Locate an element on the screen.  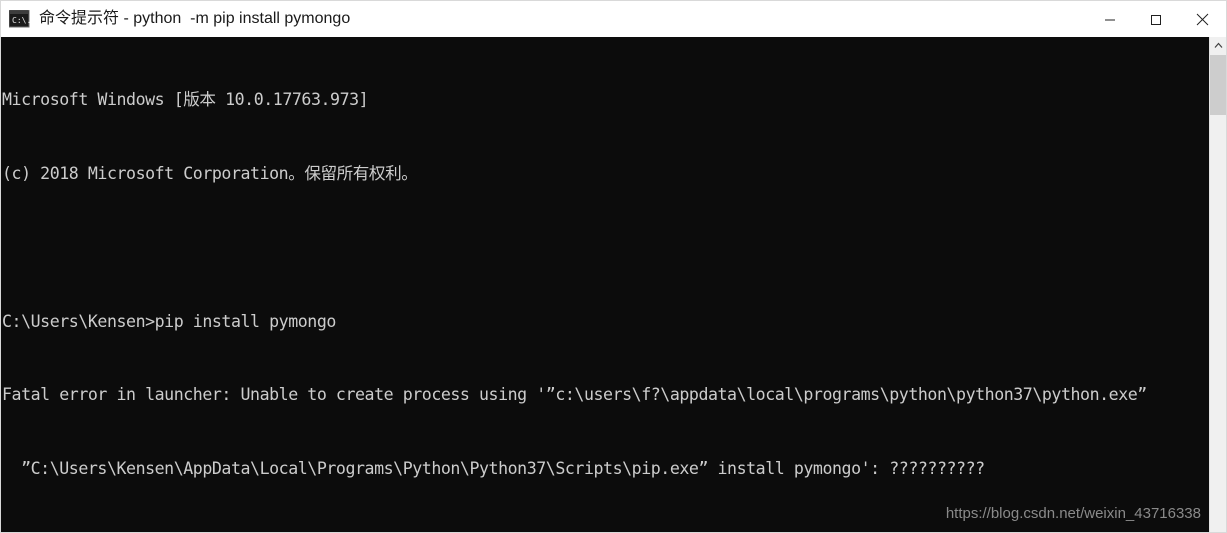
terminal-line-command: C:\Users\Kensen>pip install pymongo is located at coordinates (169, 321).